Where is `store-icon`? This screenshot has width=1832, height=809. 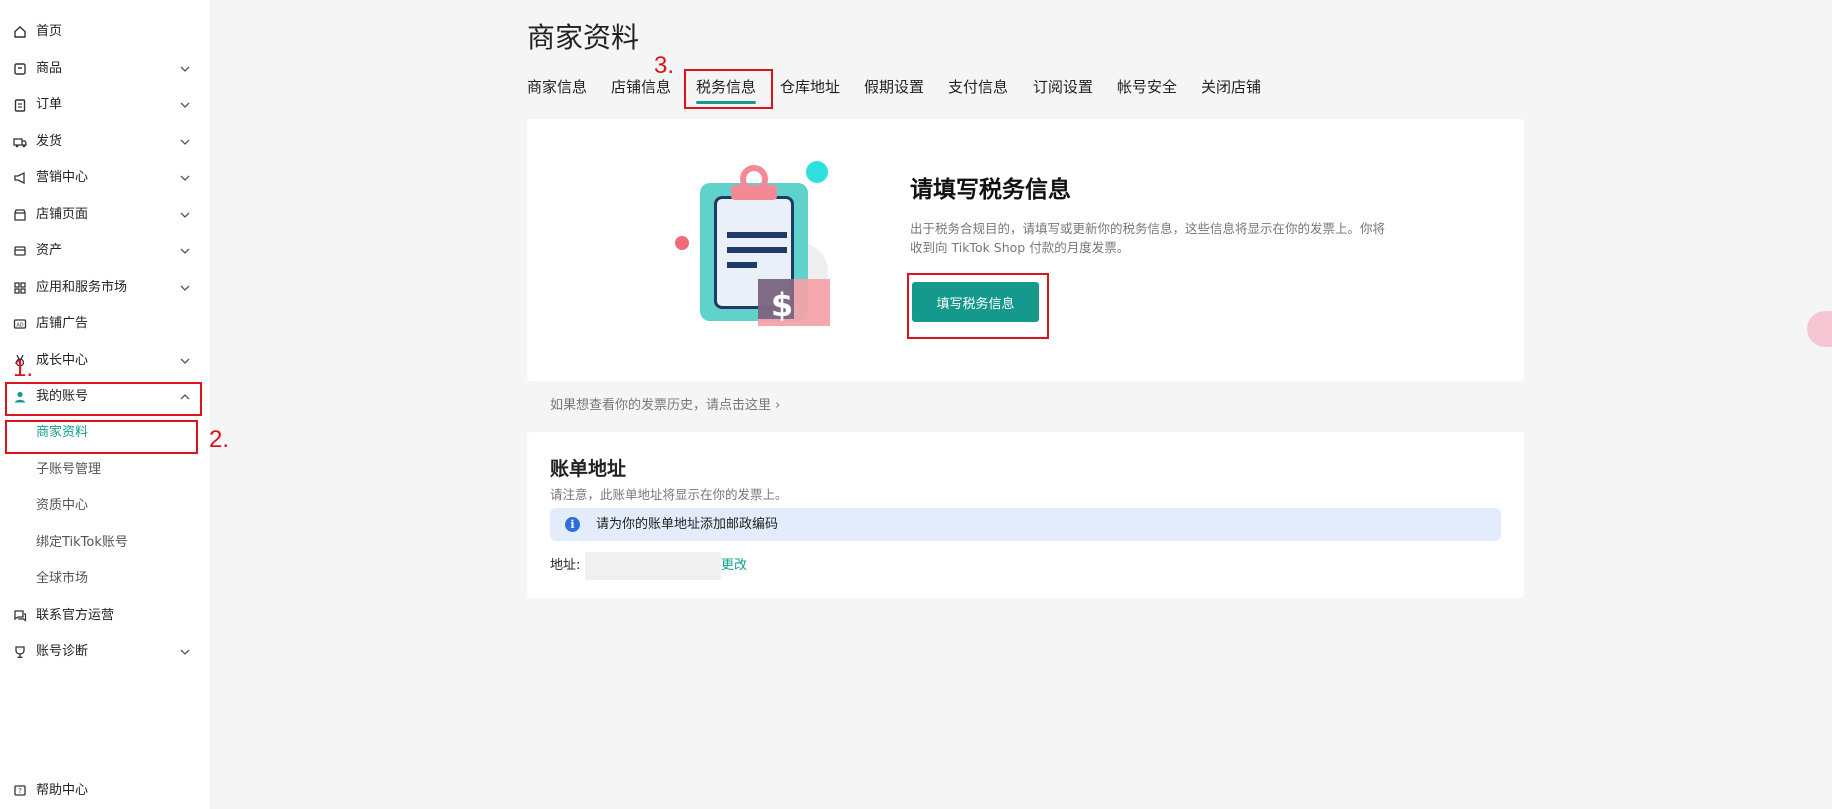 store-icon is located at coordinates (20, 215).